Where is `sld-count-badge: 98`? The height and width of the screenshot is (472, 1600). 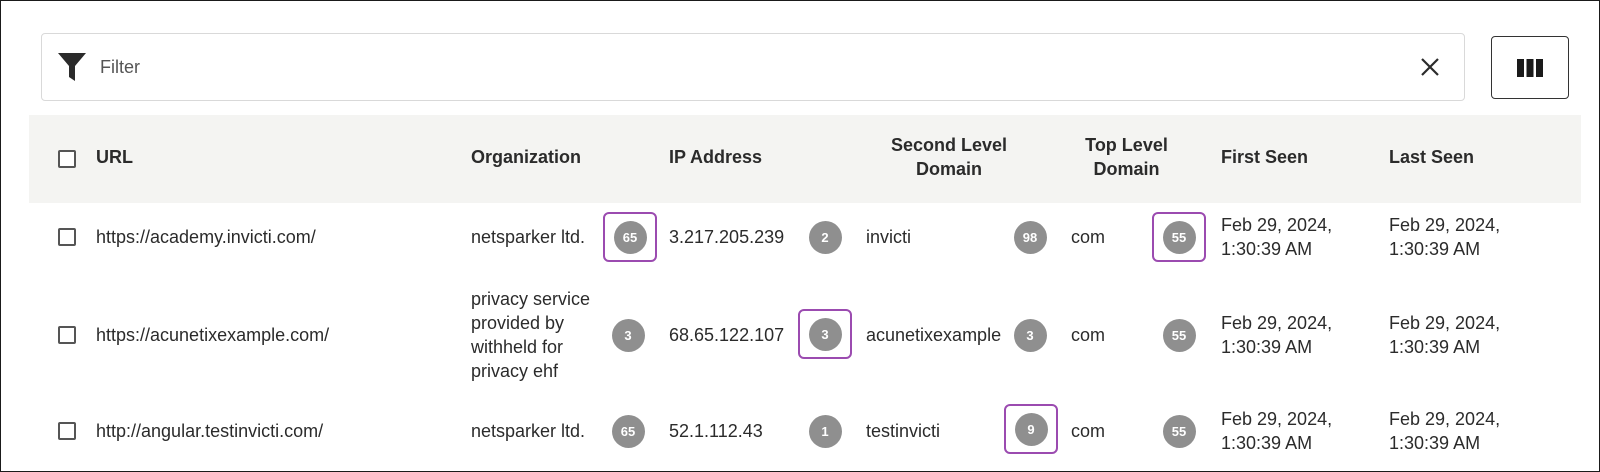 sld-count-badge: 98 is located at coordinates (1030, 237).